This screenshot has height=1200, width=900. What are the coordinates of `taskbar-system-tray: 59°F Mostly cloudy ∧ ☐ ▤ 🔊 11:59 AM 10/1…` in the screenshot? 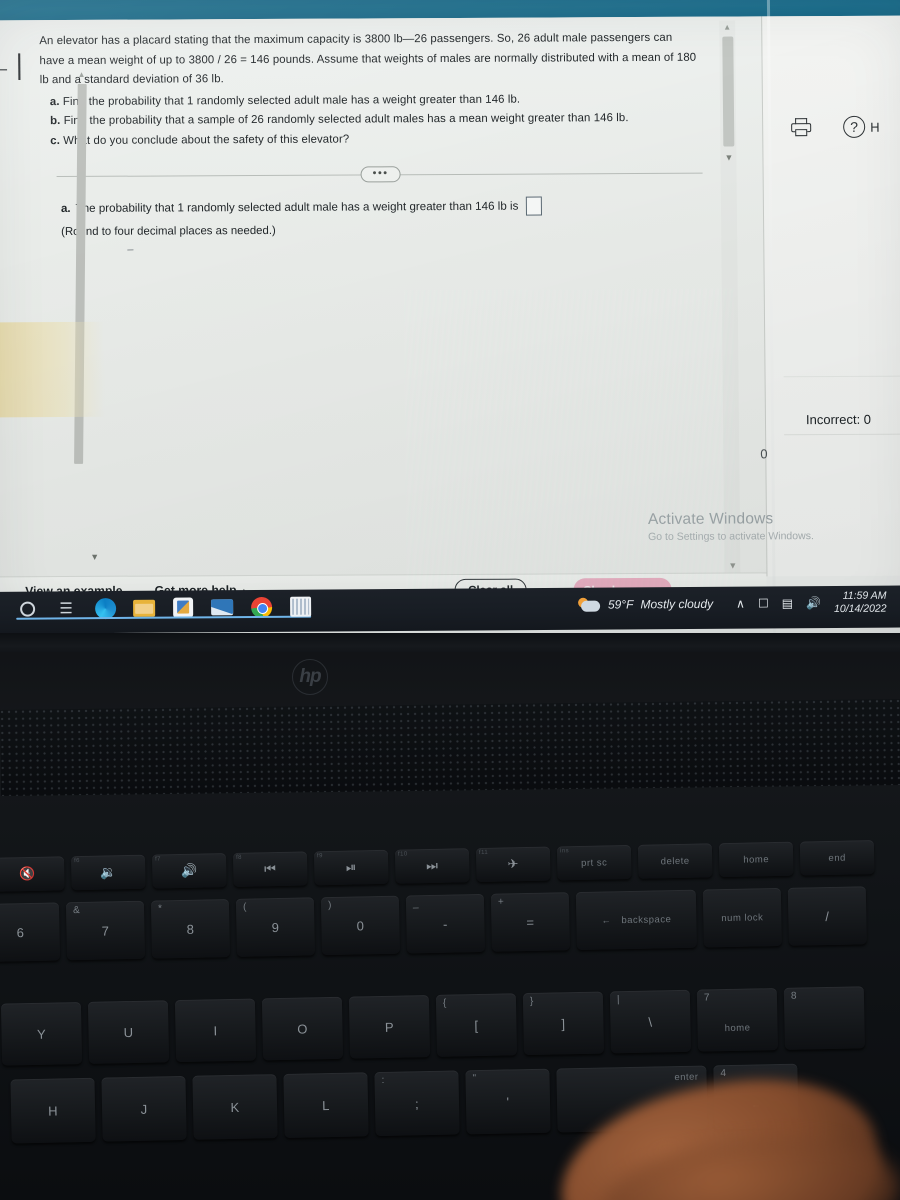 It's located at (738, 603).